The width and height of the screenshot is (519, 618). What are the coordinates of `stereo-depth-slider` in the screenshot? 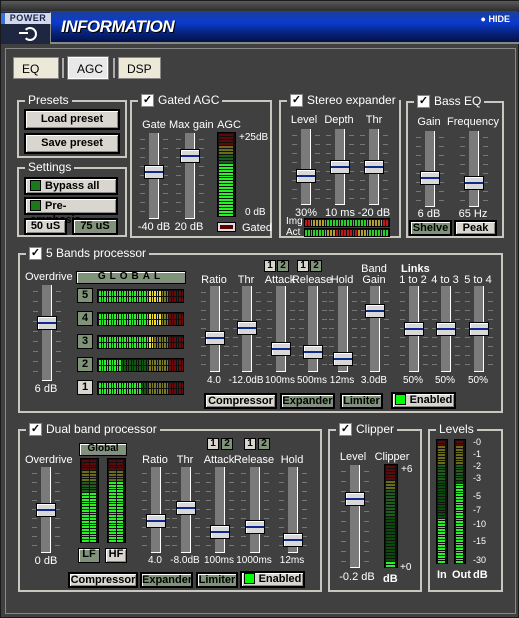 It's located at (339, 167).